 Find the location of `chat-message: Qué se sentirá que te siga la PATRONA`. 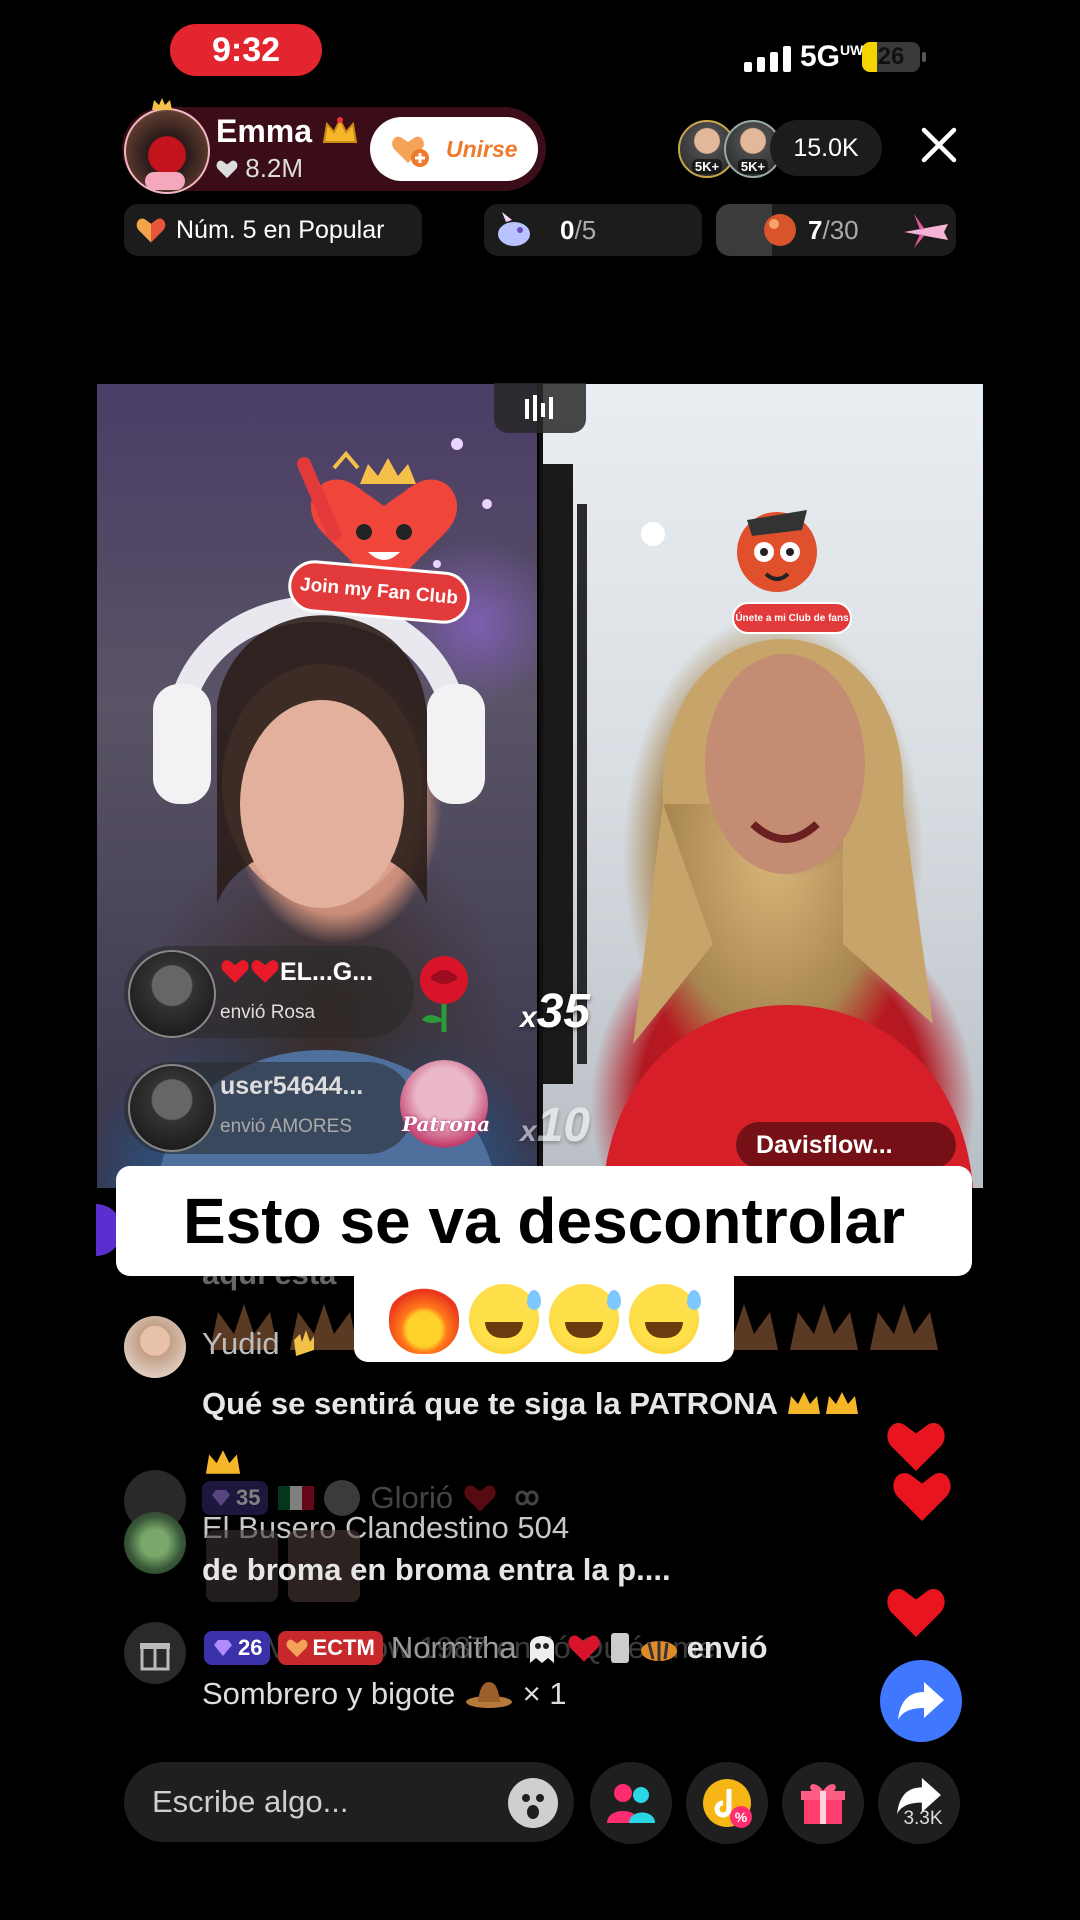

chat-message: Qué se sentirá que te siga la PATRONA is located at coordinates (531, 1404).